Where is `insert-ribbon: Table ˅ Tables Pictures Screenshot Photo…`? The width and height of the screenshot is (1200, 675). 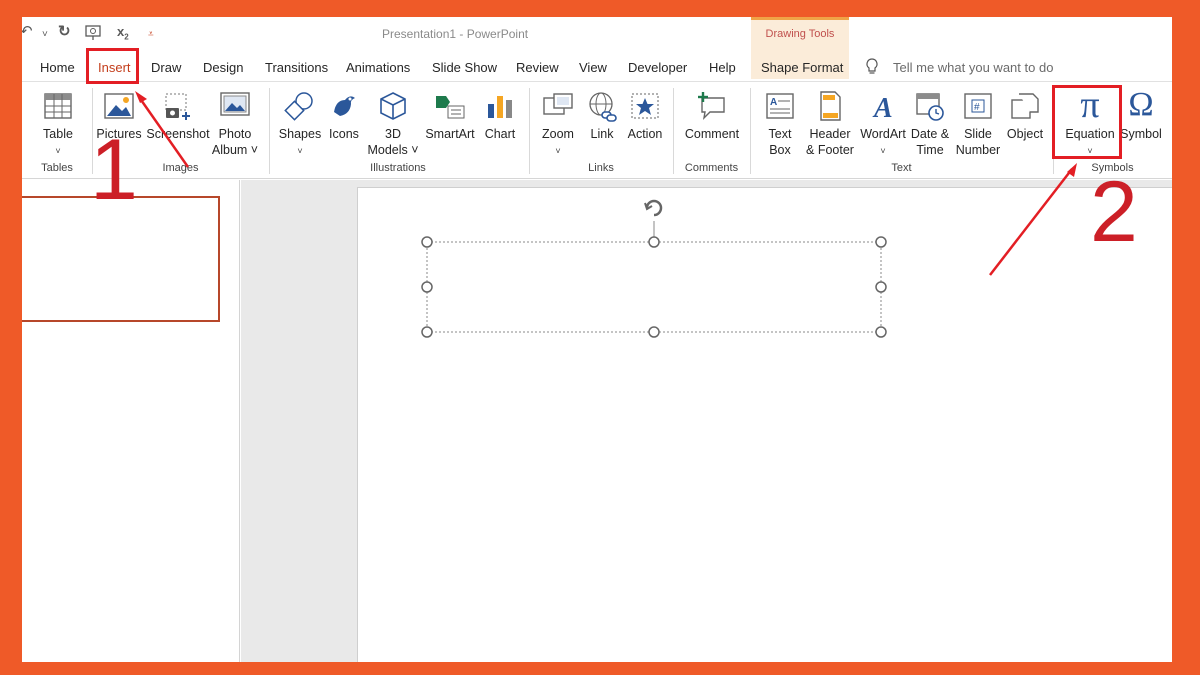 insert-ribbon: Table ˅ Tables Pictures Screenshot Photo… is located at coordinates (597, 130).